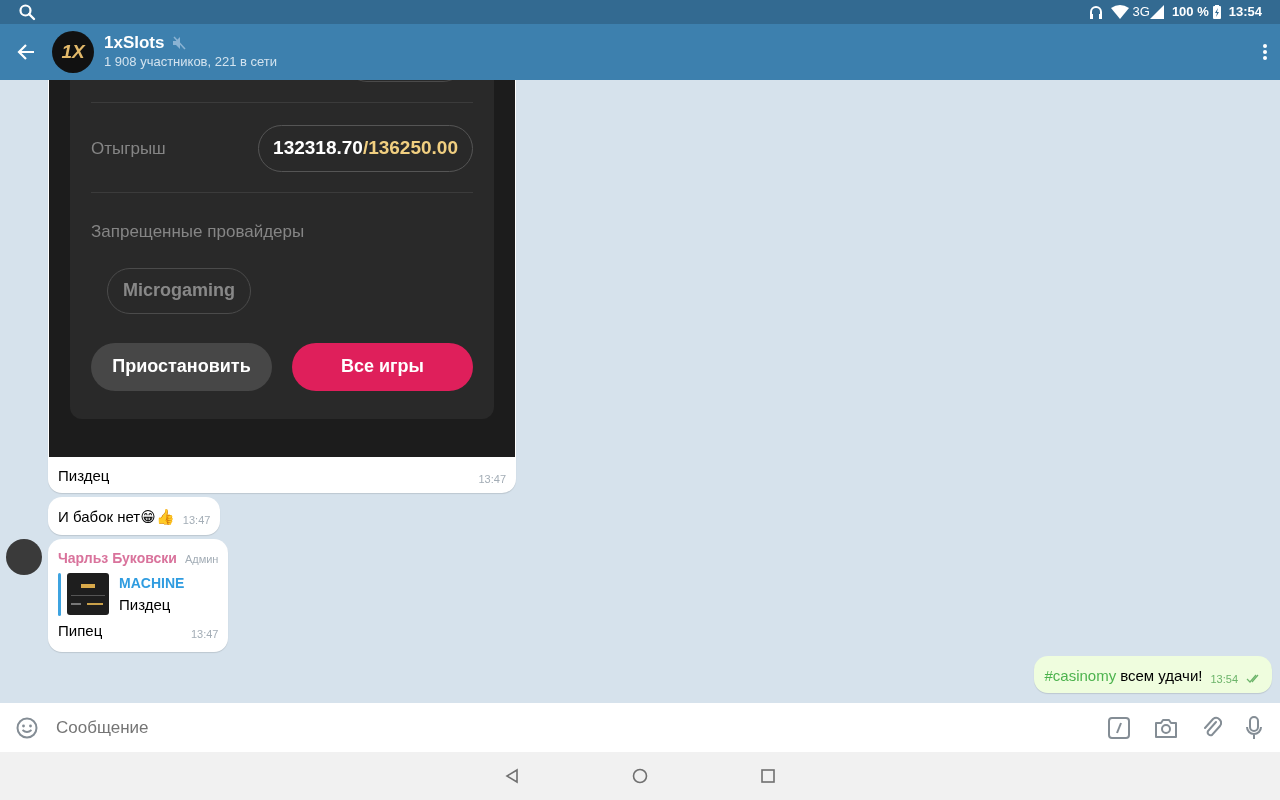  Describe the element at coordinates (1119, 12) in the screenshot. I see `wifi-icon` at that location.